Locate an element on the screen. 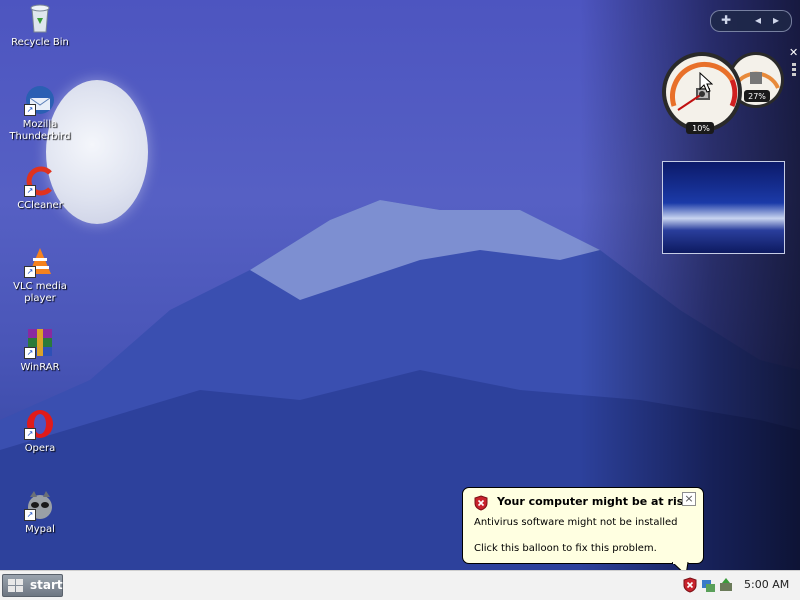 This screenshot has width=800, height=600. desktop-icon-label: WinRAR is located at coordinates (40, 367).